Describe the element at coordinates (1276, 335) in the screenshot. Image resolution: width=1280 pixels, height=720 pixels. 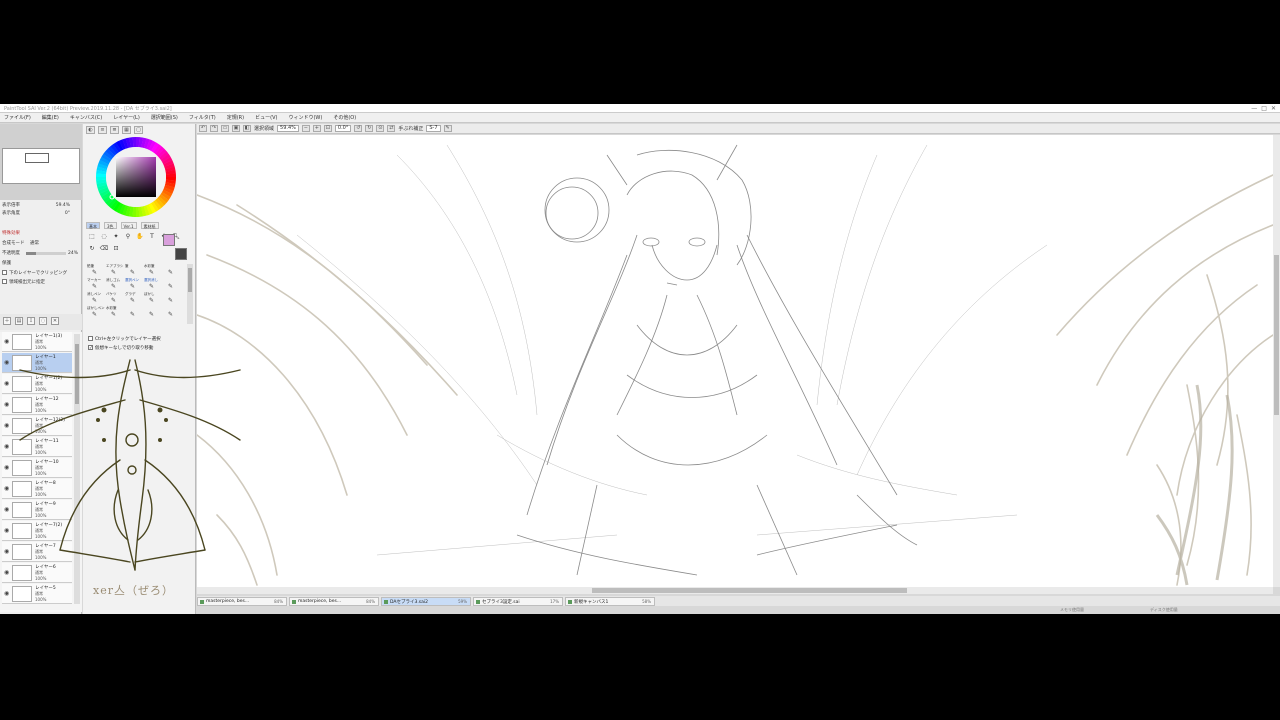
I see `vertical-scroll-thumb` at that location.